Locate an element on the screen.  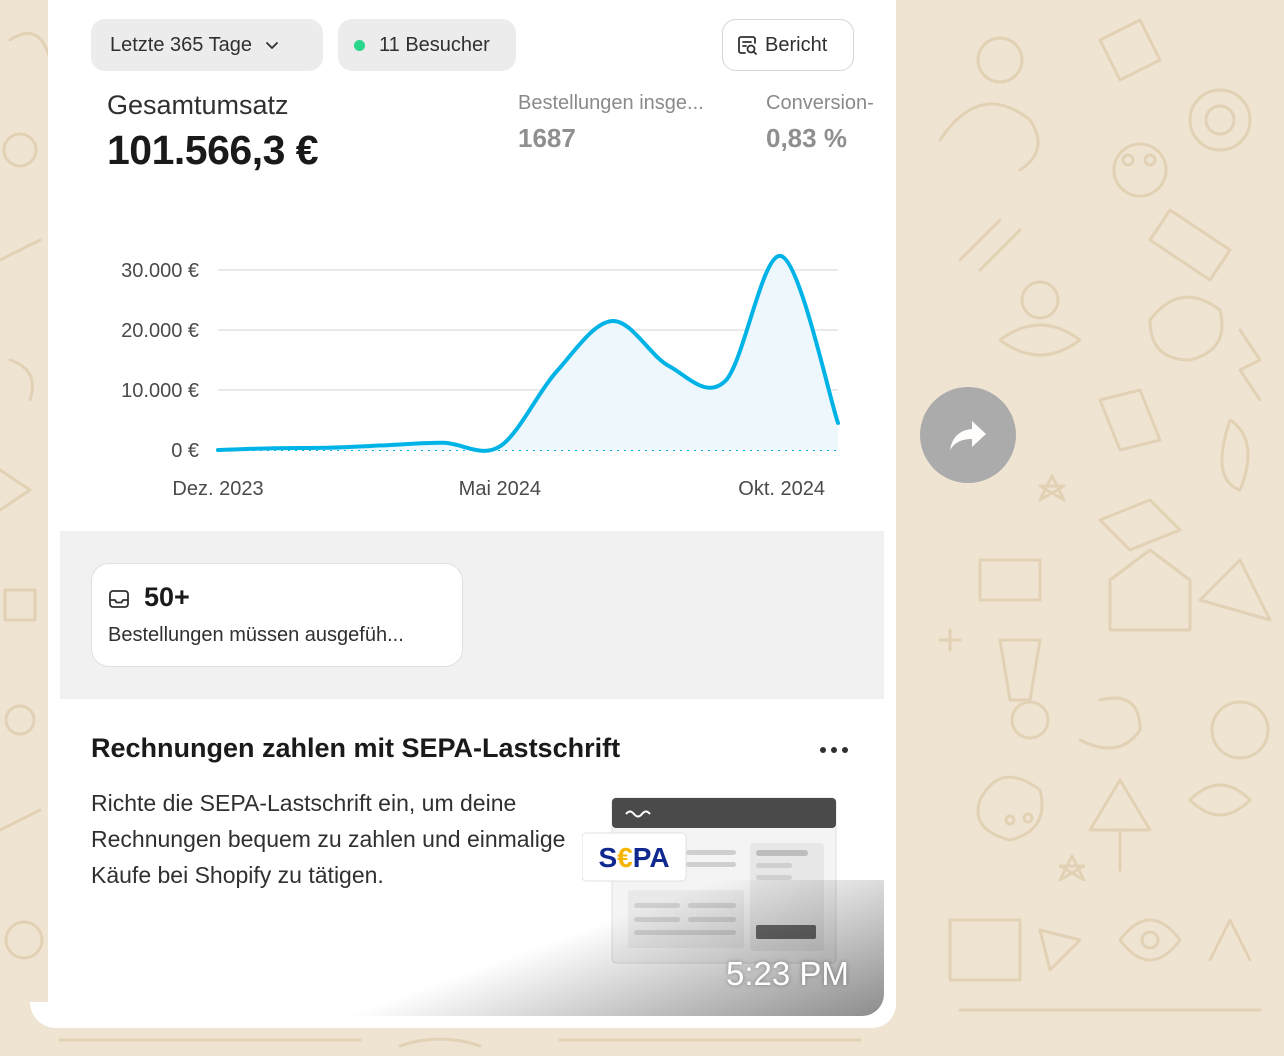
visitors-badge: 11 Besucher is located at coordinates (427, 45).